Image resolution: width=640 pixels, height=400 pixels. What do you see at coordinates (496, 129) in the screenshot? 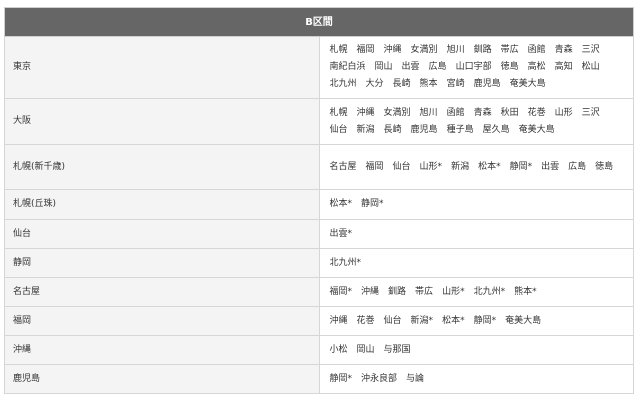
I see `destination-airport: 屋久島` at bounding box center [496, 129].